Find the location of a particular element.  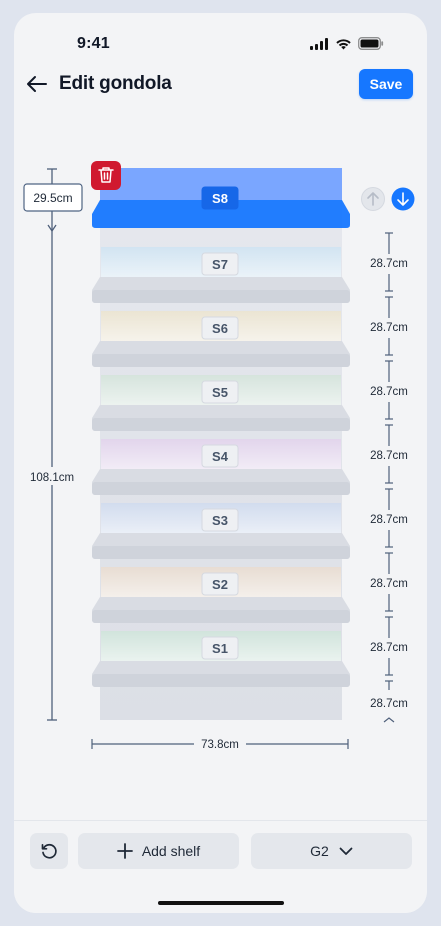

add-shelf-label: Add shelf is located at coordinates (171, 851).